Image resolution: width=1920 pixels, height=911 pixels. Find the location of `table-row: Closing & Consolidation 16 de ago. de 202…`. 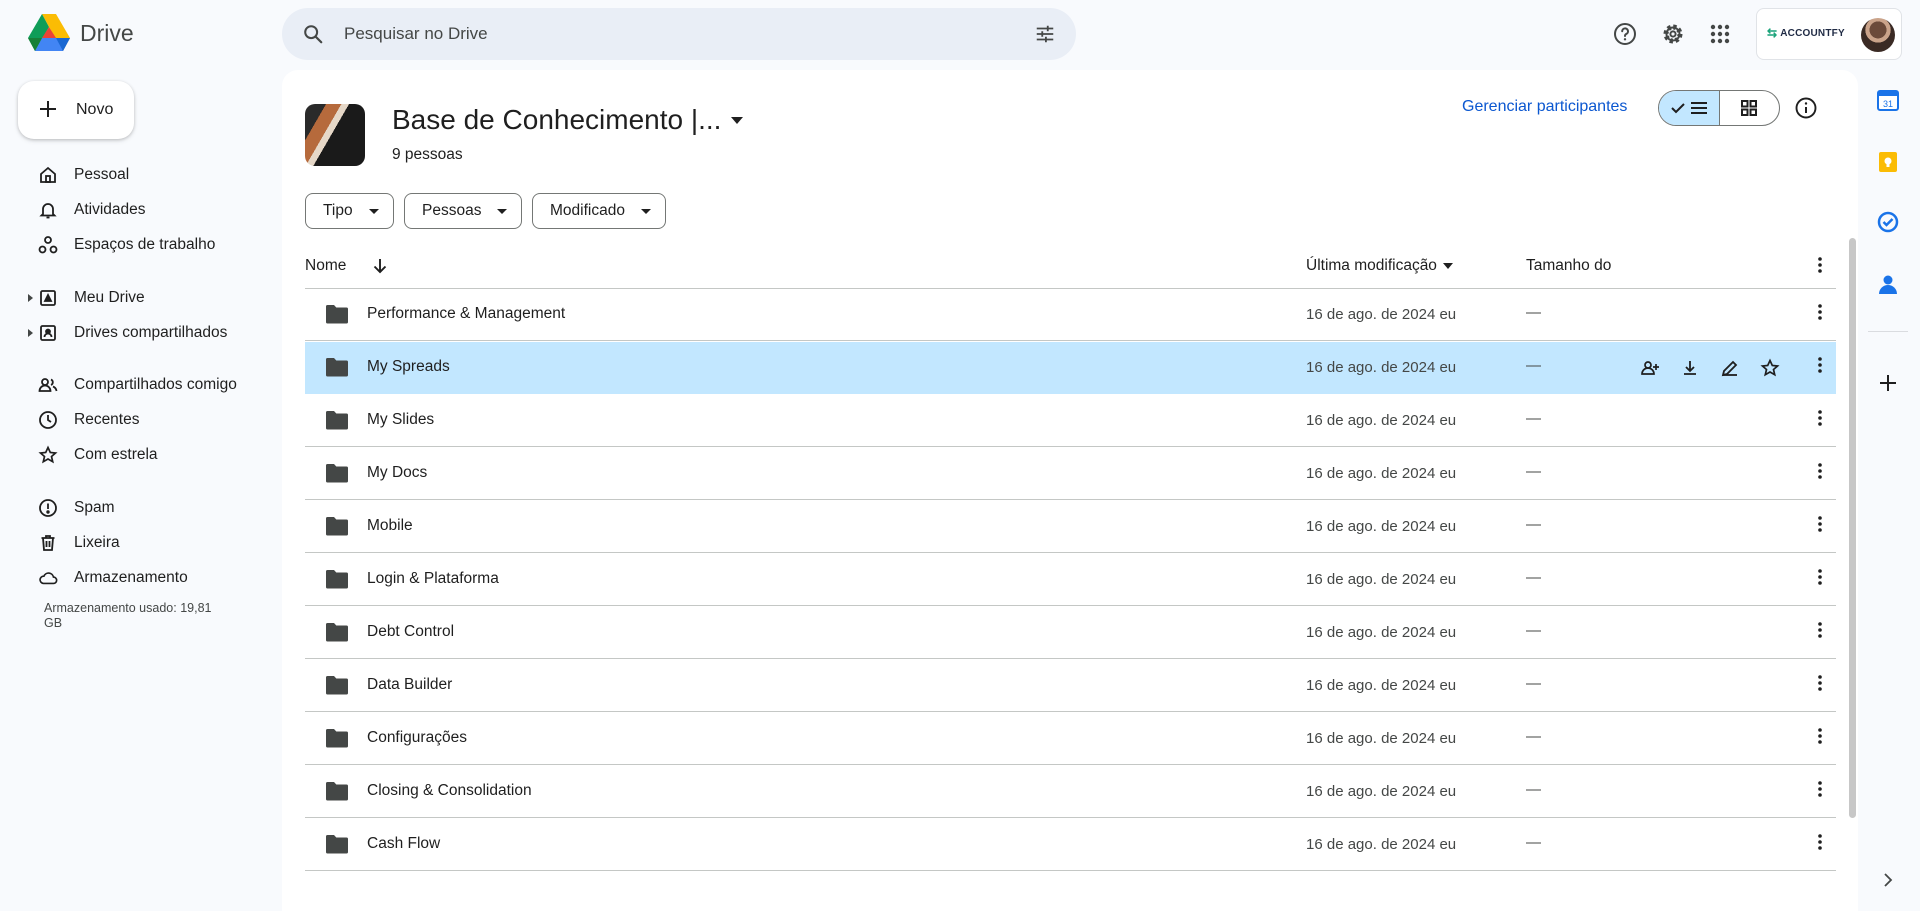

table-row: Closing & Consolidation 16 de ago. de 202… is located at coordinates (1070, 792).